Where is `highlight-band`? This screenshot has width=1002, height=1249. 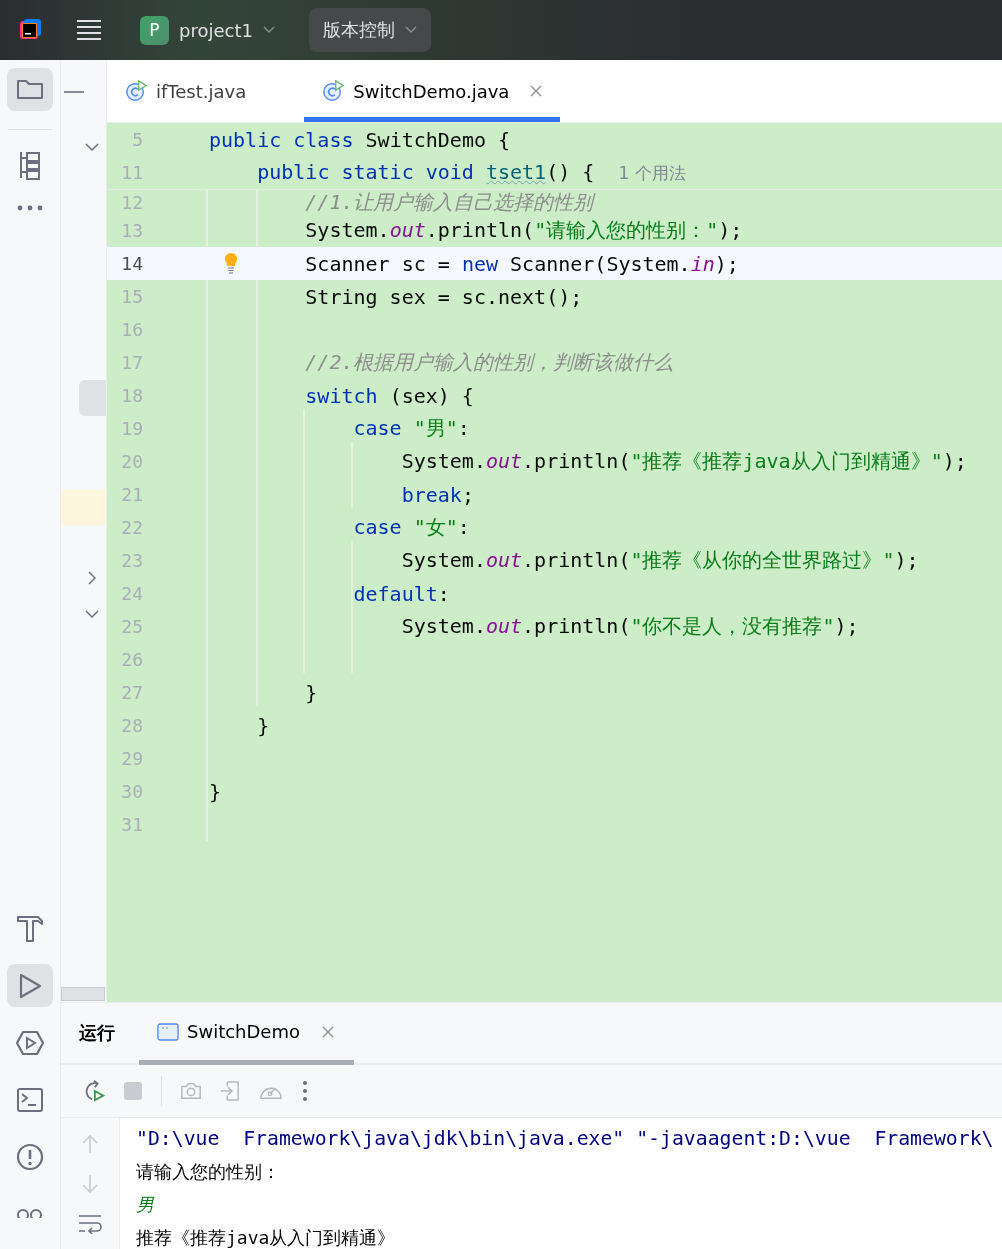 highlight-band is located at coordinates (83, 507).